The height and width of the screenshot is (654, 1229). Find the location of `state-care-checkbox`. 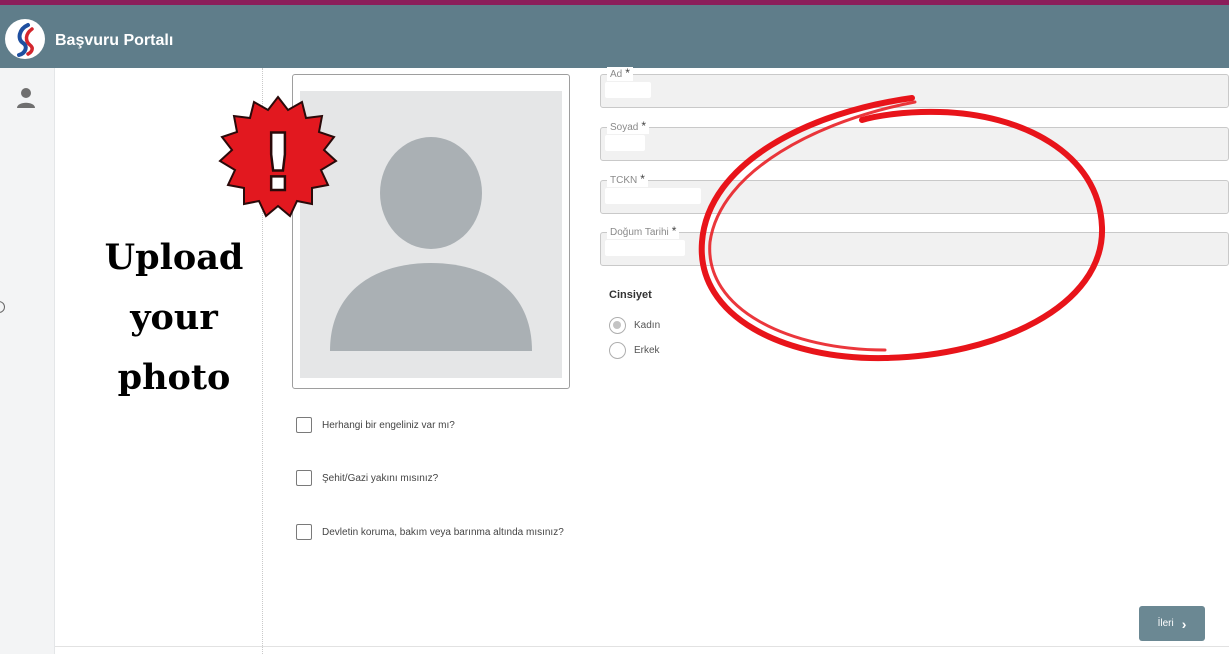

state-care-checkbox is located at coordinates (304, 532).